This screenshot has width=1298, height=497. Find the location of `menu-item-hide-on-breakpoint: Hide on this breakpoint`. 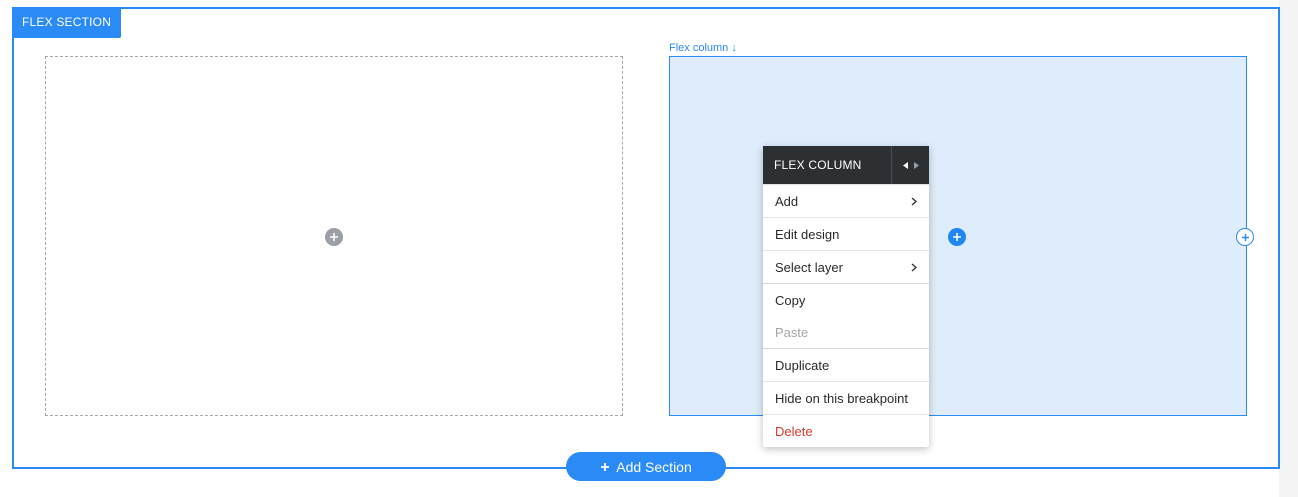

menu-item-hide-on-breakpoint: Hide on this breakpoint is located at coordinates (846, 397).